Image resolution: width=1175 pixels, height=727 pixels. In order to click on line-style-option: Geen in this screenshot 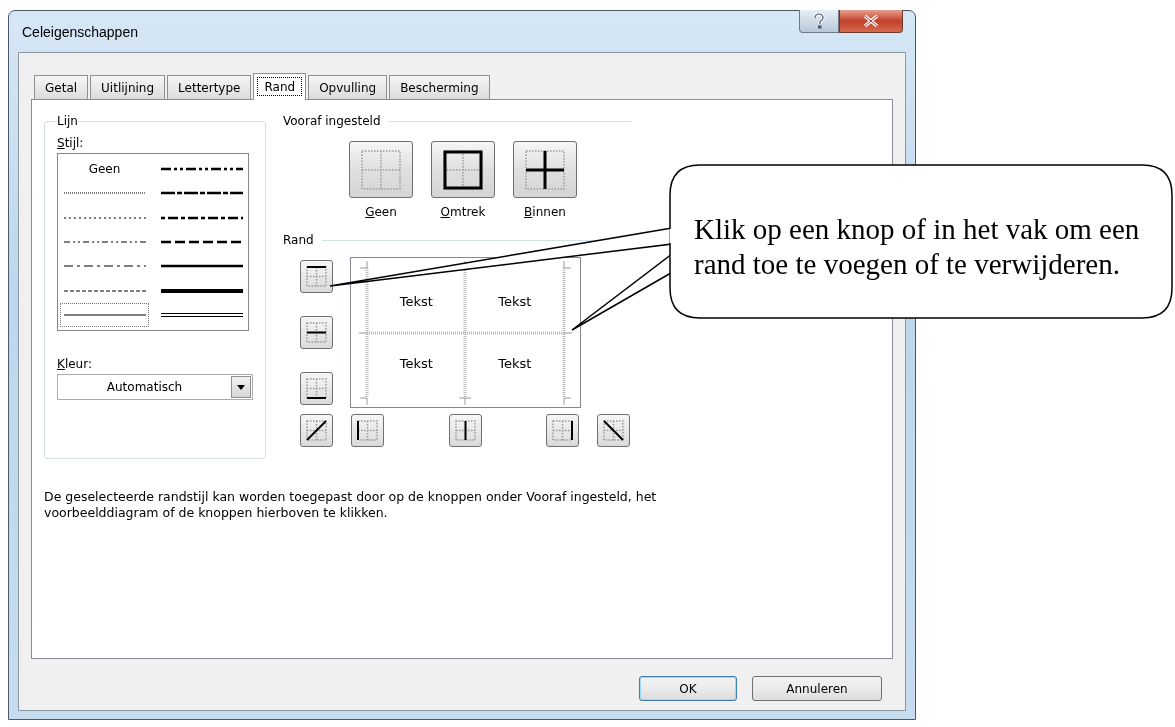, I will do `click(104, 169)`.